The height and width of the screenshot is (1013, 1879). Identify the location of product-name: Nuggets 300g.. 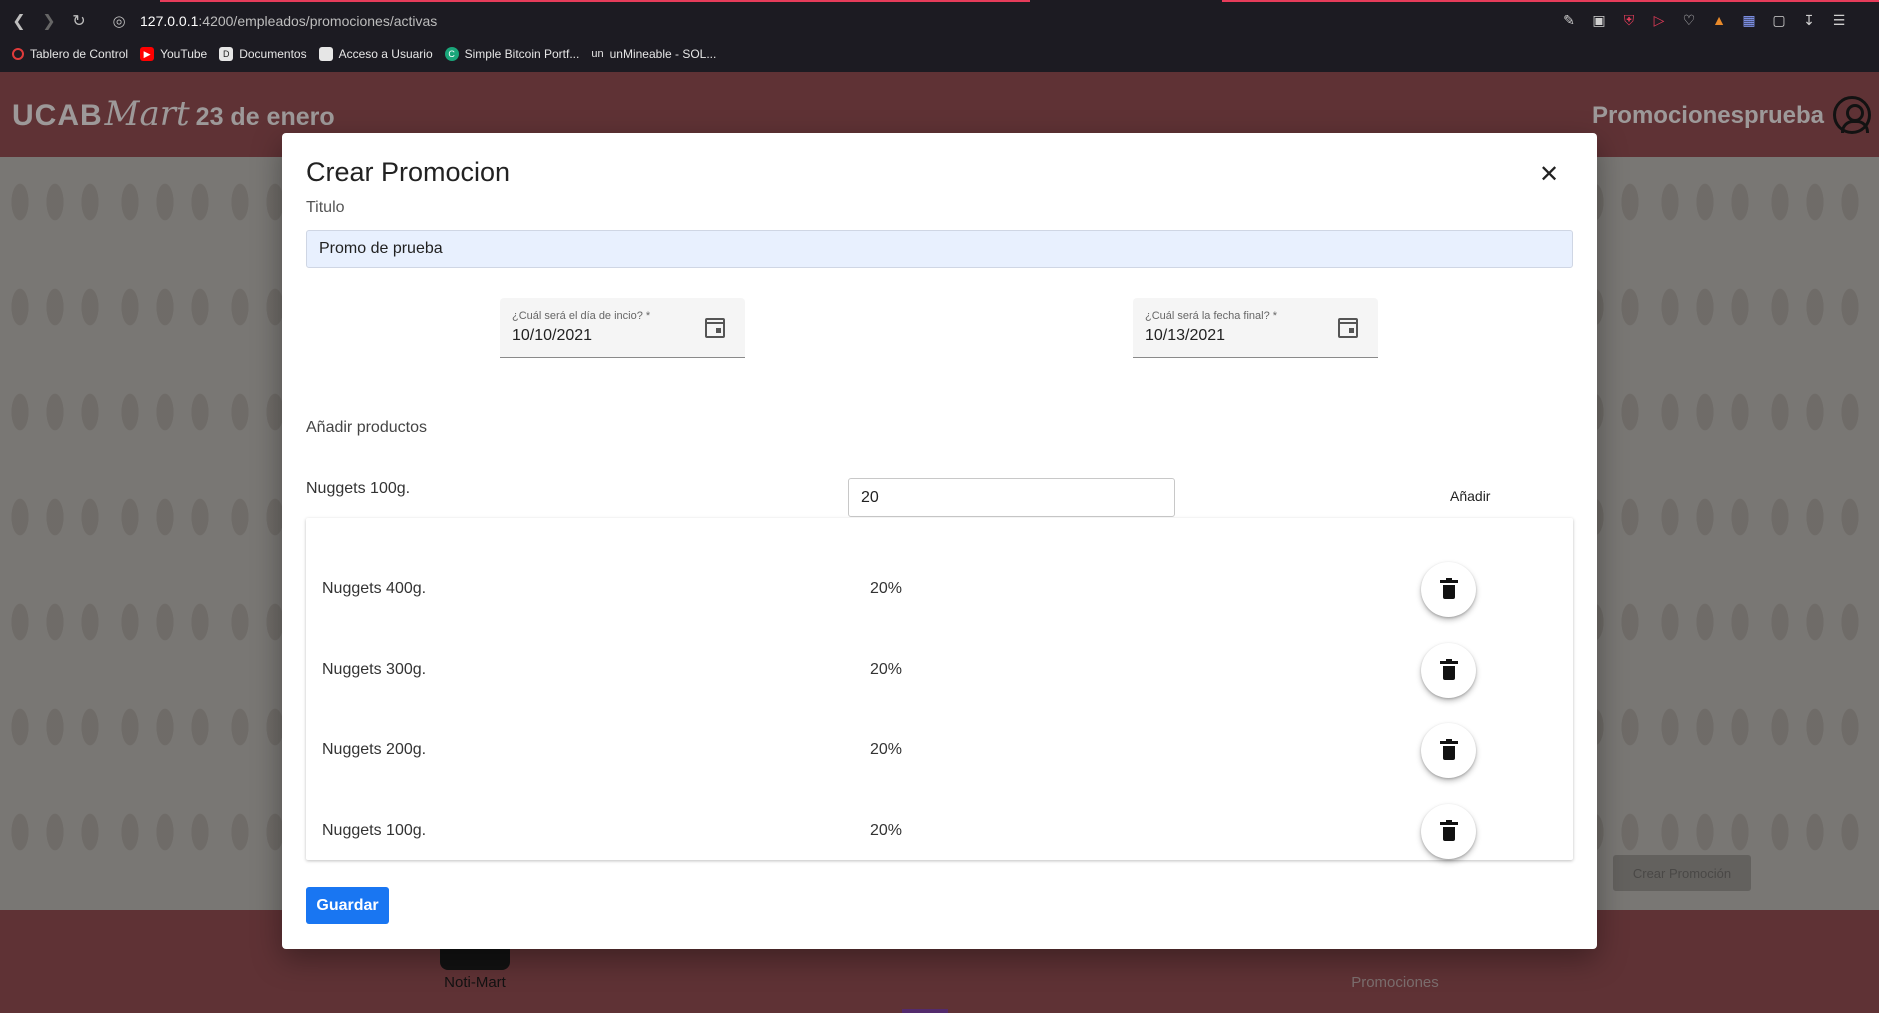
(374, 669).